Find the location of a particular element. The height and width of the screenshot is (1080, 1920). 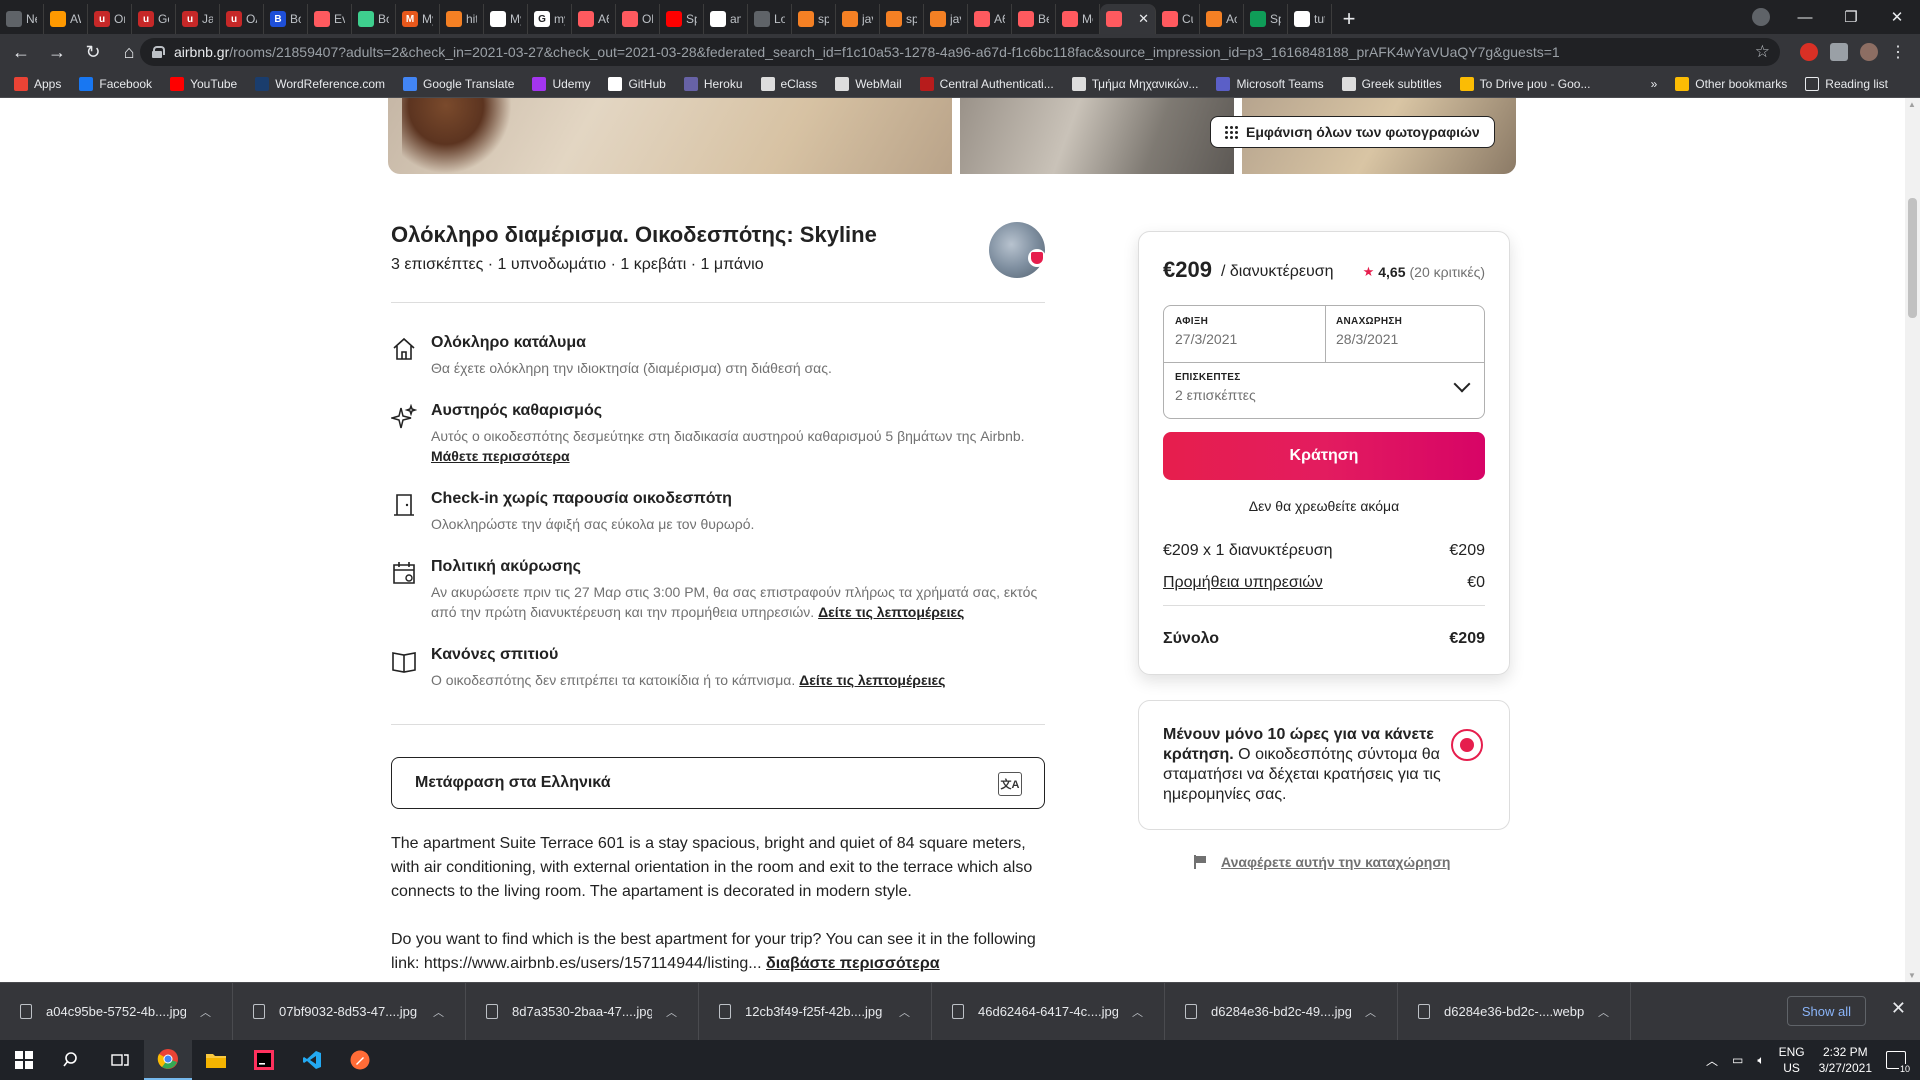

other-bookmarks-folder: Other bookmarks is located at coordinates (1731, 84).